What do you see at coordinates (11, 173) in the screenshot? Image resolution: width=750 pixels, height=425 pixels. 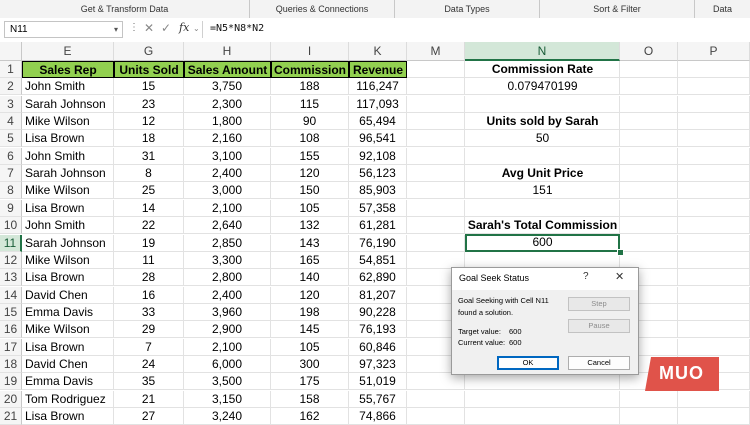 I see `row-header-7: 7` at bounding box center [11, 173].